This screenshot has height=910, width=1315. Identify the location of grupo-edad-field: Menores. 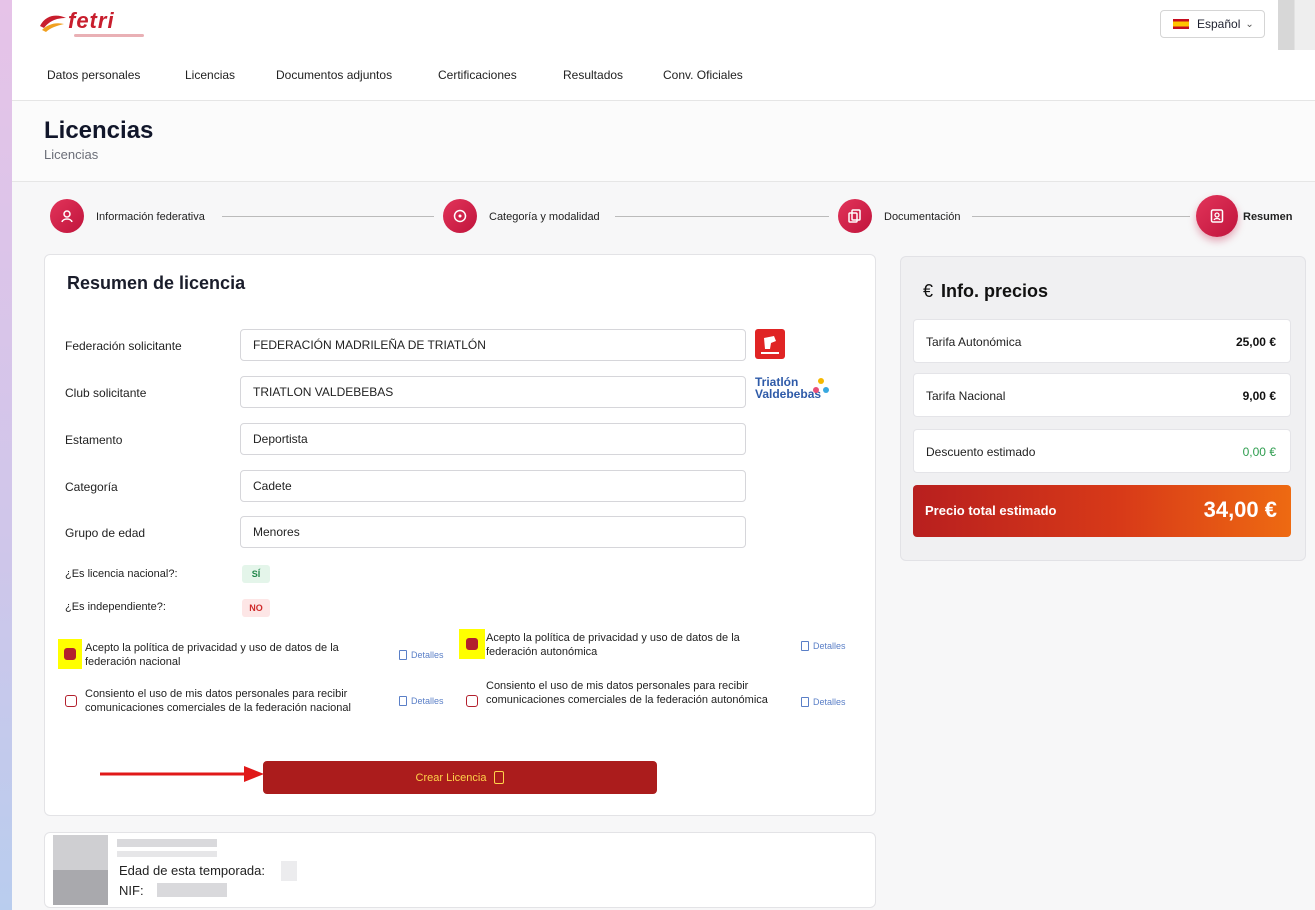
(493, 532).